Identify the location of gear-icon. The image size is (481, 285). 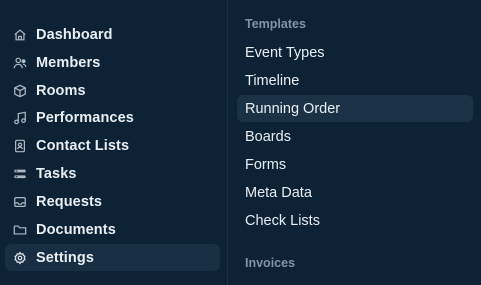
(20, 258).